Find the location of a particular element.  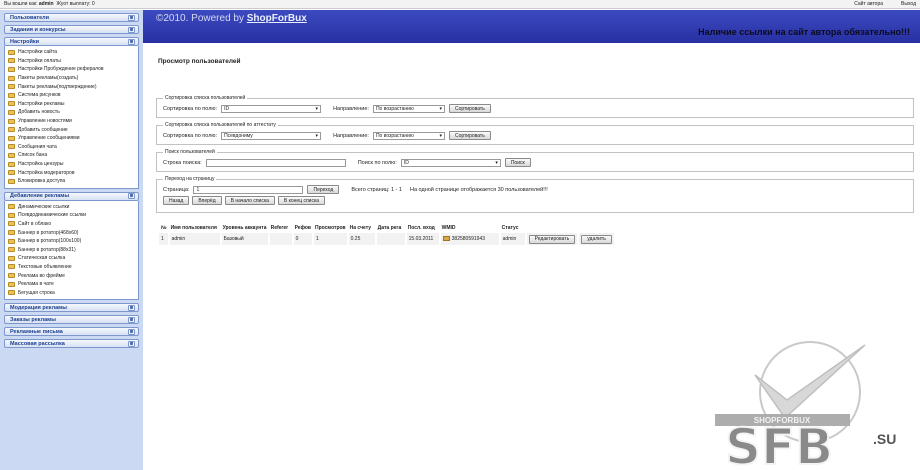

sidebar-item: Список бана is located at coordinates (71, 155).